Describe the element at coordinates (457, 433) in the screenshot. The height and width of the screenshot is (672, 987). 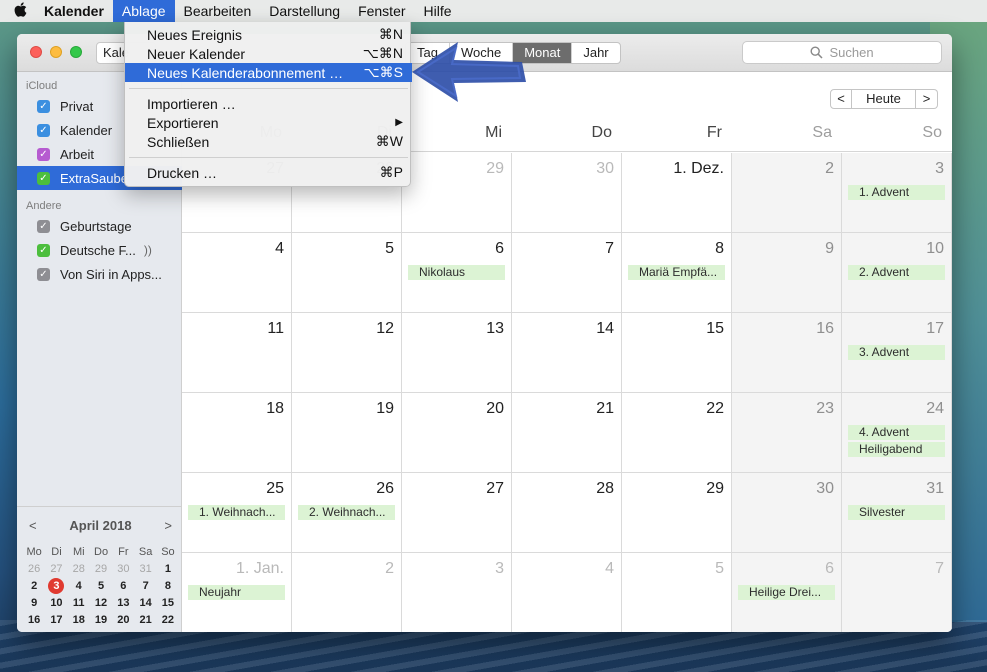
I see `day-cell: 20` at that location.